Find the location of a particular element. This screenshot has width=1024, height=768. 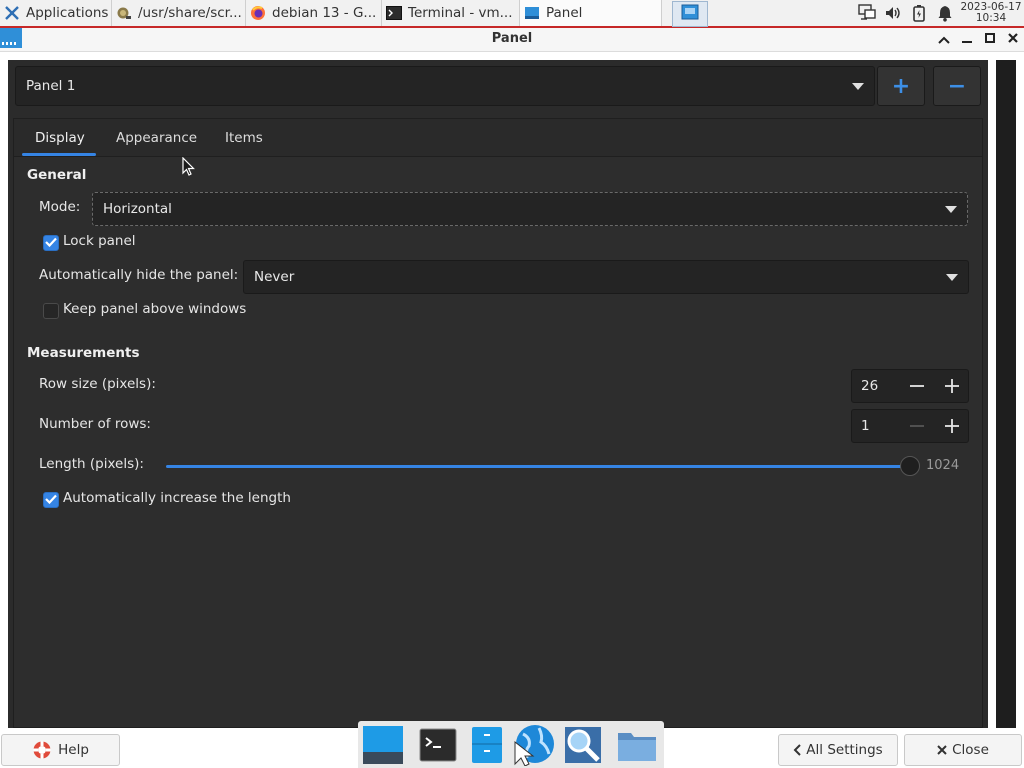

taskbar-item-label: Panel is located at coordinates (564, 13).